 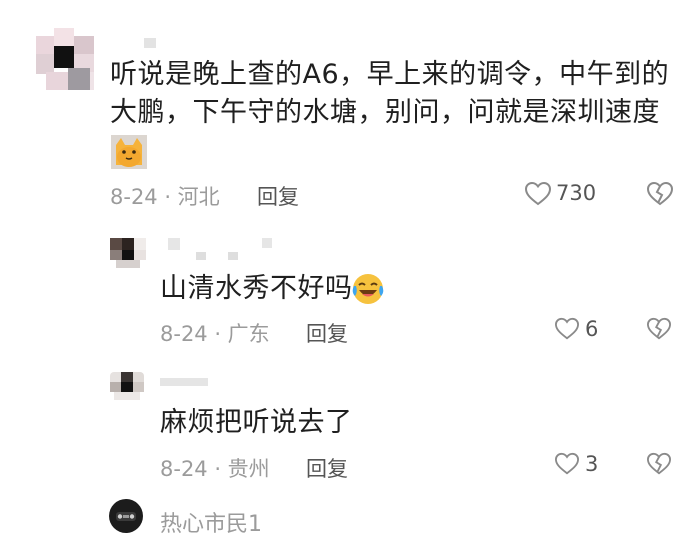 What do you see at coordinates (592, 464) in the screenshot?
I see `like-count: 3` at bounding box center [592, 464].